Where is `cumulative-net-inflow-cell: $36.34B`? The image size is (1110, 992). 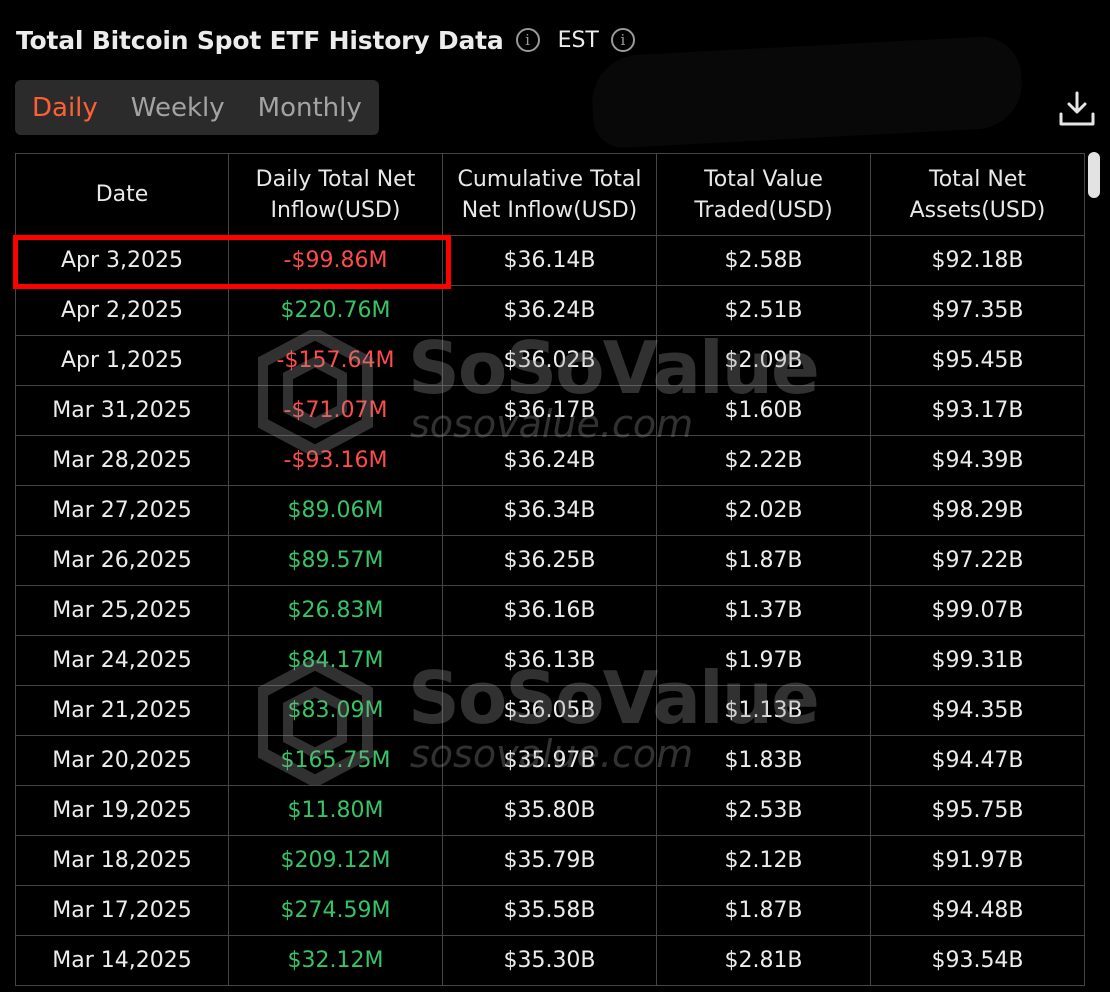 cumulative-net-inflow-cell: $36.34B is located at coordinates (549, 510).